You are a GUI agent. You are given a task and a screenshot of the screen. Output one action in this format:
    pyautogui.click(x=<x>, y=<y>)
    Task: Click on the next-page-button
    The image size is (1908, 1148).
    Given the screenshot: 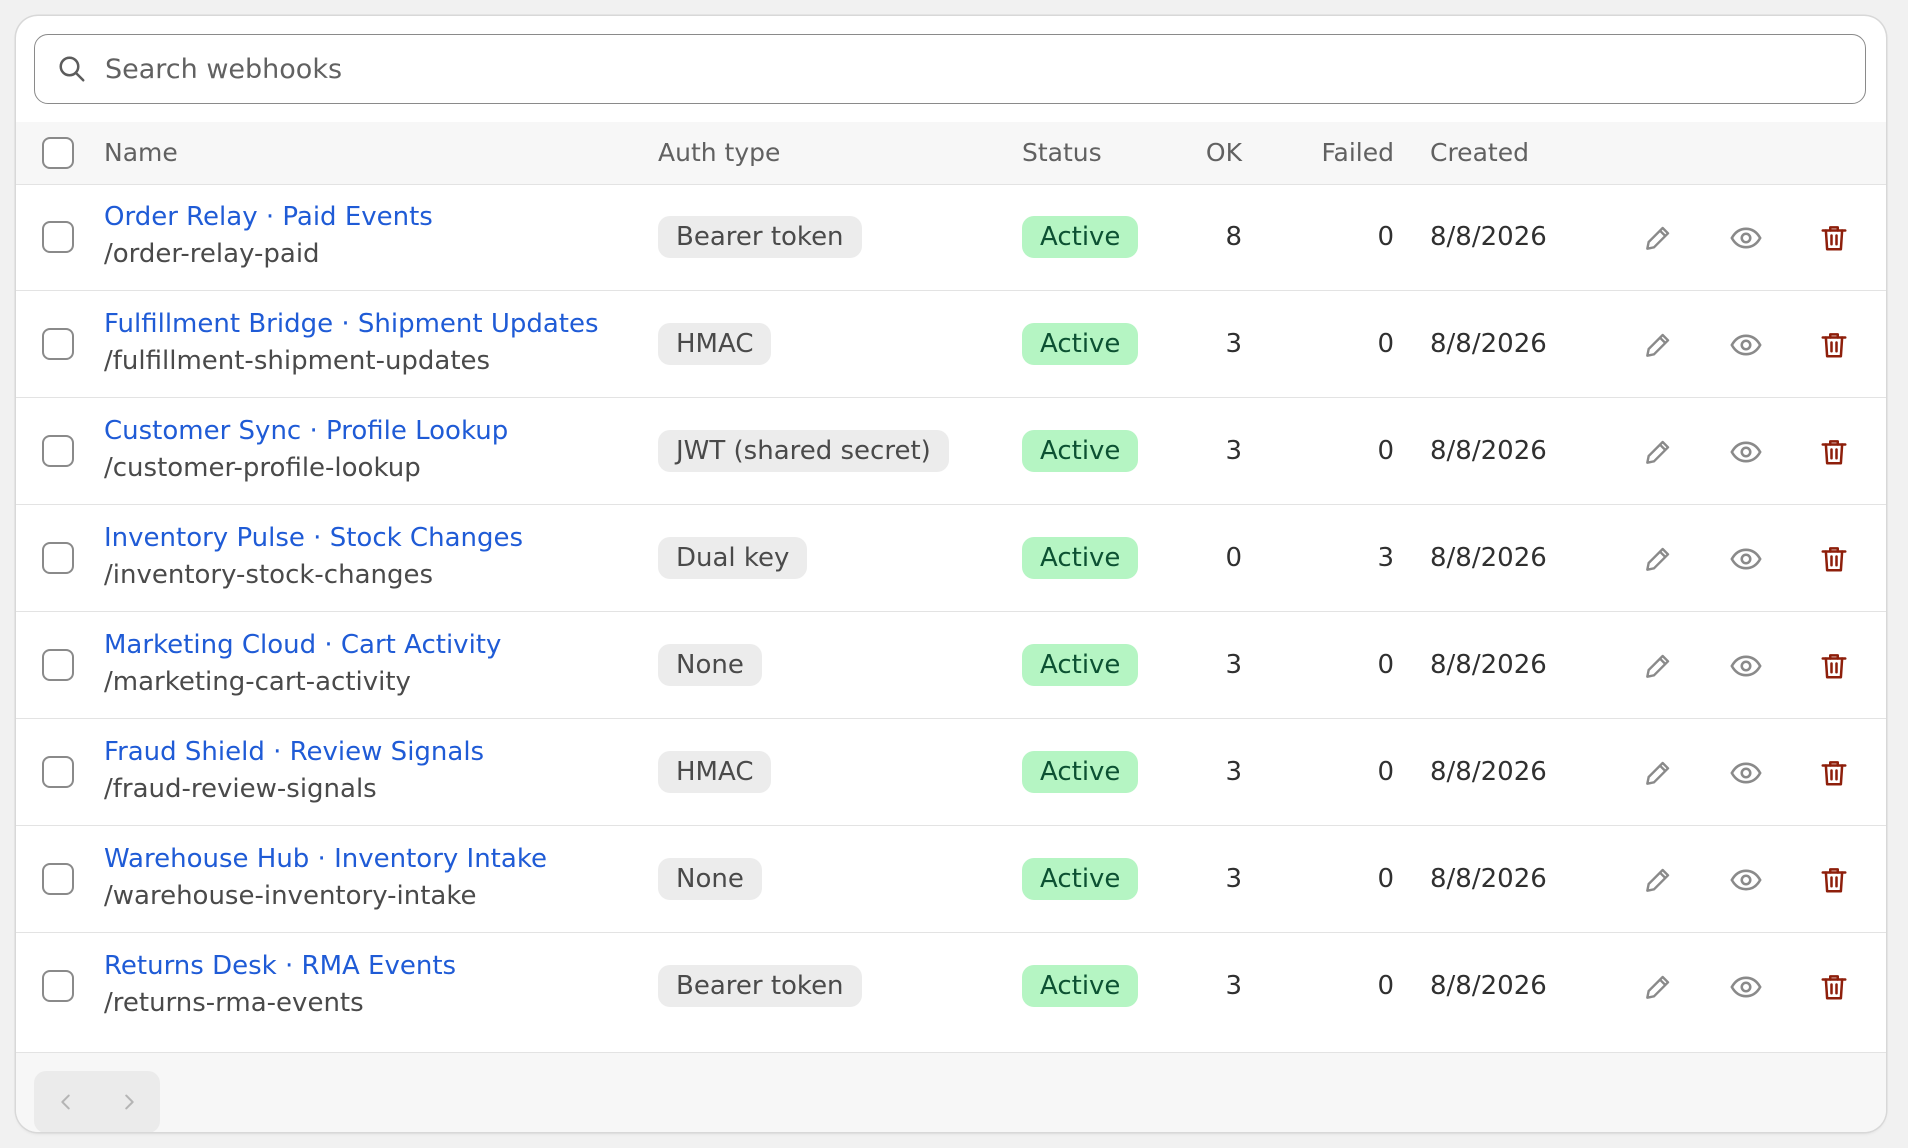 What is the action you would take?
    pyautogui.click(x=128, y=1101)
    